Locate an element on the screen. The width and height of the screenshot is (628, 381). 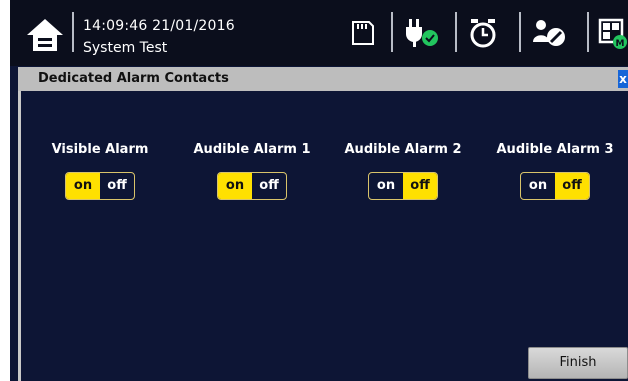
alarm-label: Visible Alarm is located at coordinates (100, 149).